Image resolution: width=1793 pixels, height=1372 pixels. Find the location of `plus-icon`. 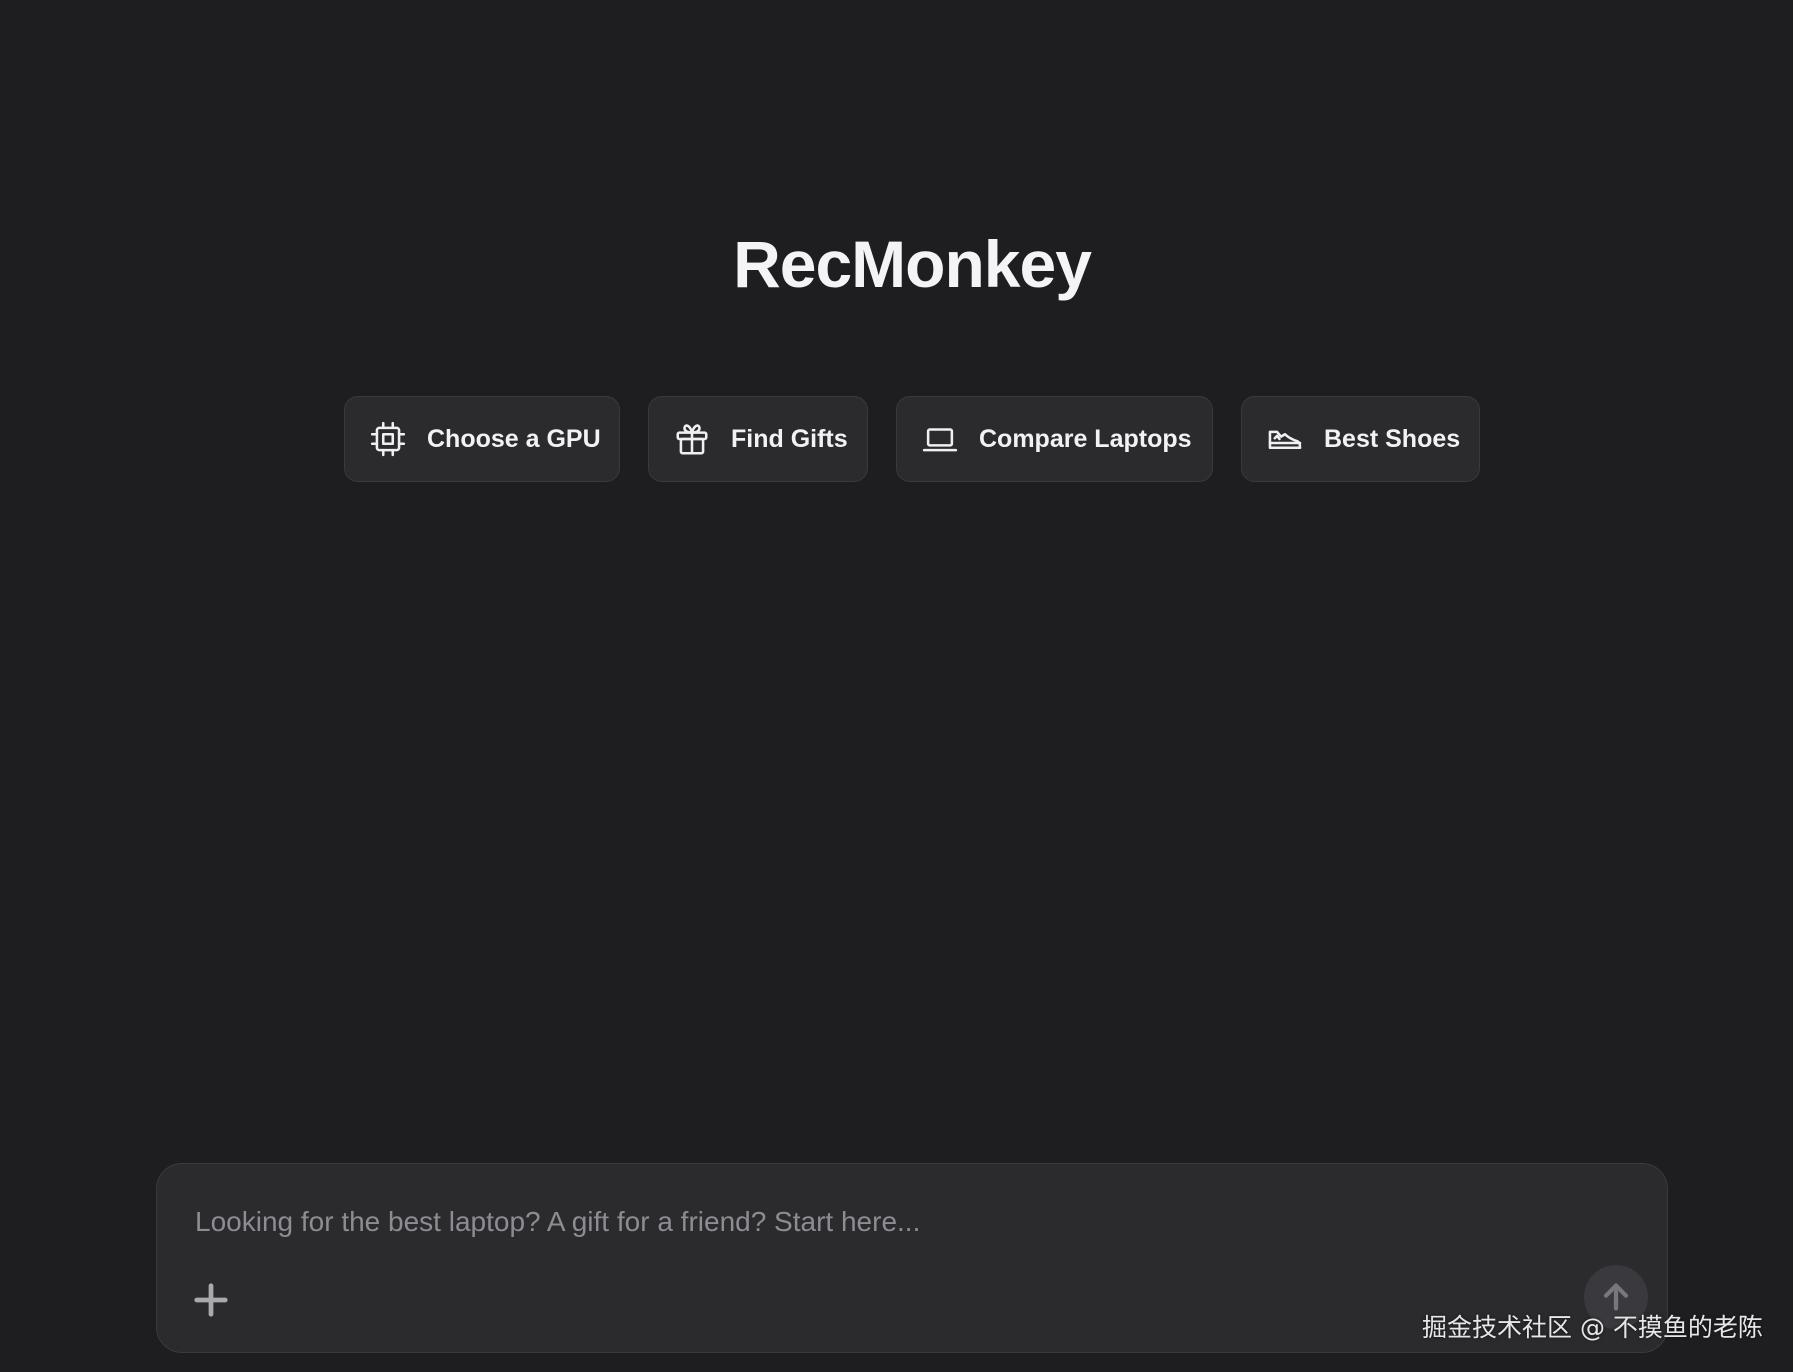

plus-icon is located at coordinates (211, 1300).